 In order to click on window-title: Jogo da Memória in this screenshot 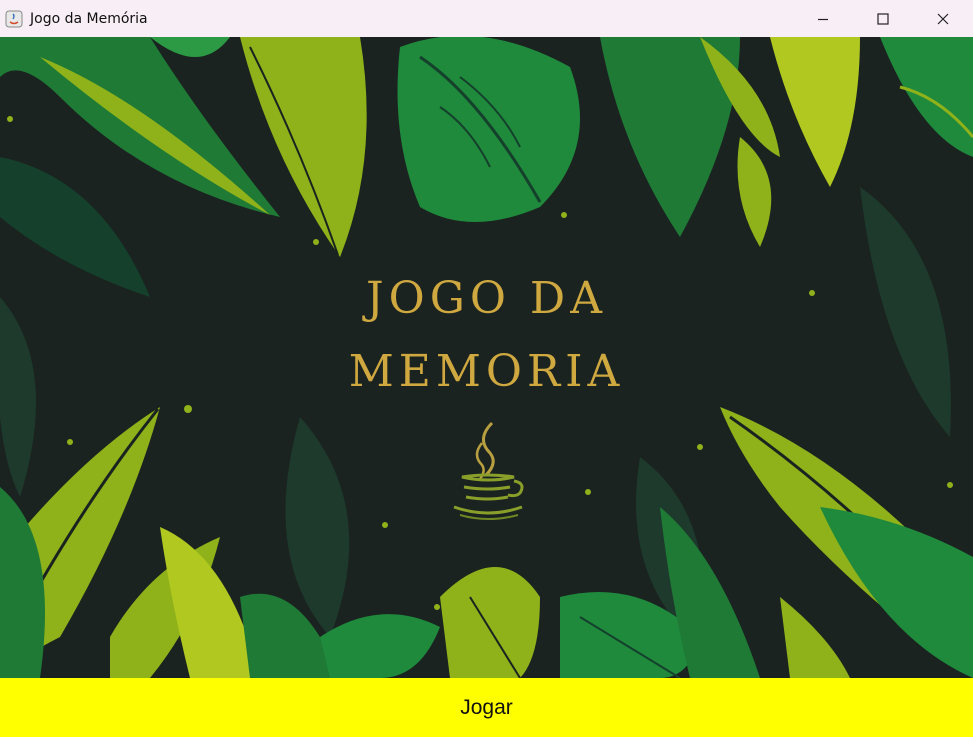, I will do `click(89, 18)`.